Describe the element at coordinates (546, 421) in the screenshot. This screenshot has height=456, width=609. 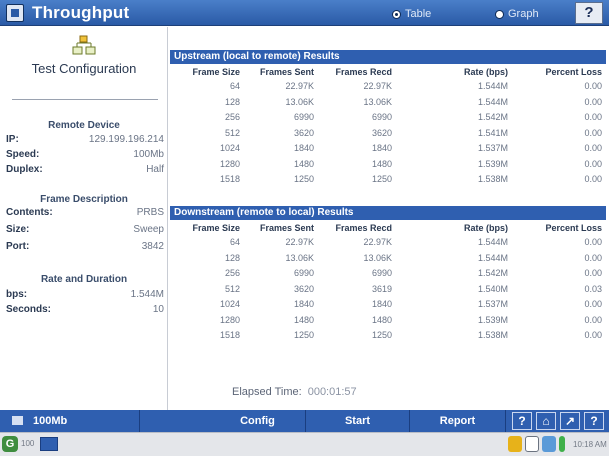
I see `home-icon: ⌂` at that location.